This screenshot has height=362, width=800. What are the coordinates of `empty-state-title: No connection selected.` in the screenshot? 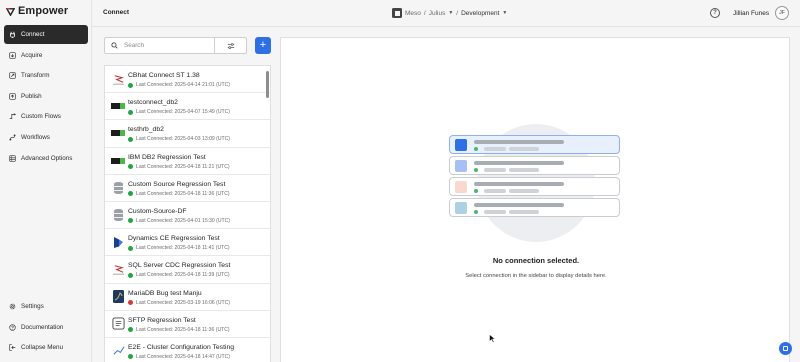 It's located at (536, 260).